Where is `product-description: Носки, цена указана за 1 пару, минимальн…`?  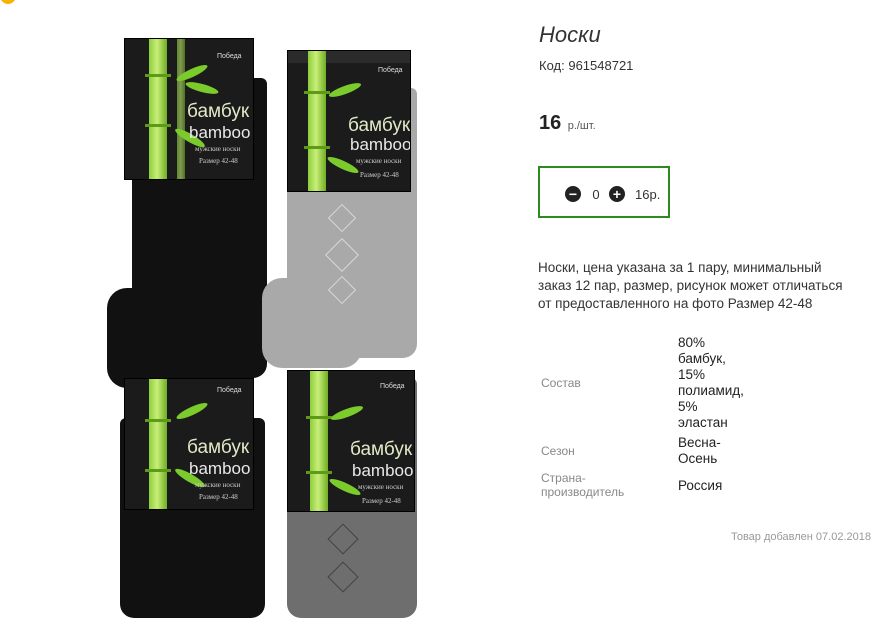 product-description: Носки, цена указана за 1 пару, минимальн… is located at coordinates (690, 285).